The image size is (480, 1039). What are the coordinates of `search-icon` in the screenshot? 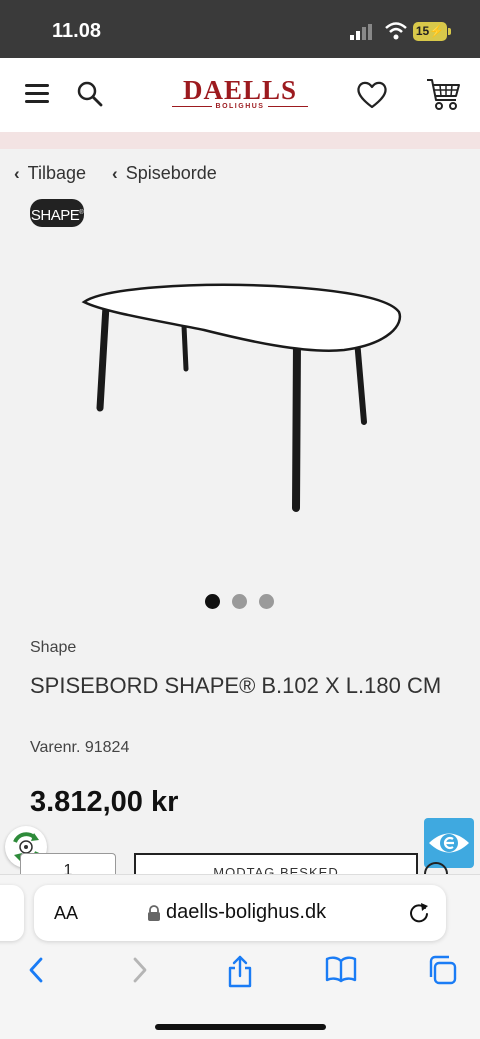 It's located at (90, 94).